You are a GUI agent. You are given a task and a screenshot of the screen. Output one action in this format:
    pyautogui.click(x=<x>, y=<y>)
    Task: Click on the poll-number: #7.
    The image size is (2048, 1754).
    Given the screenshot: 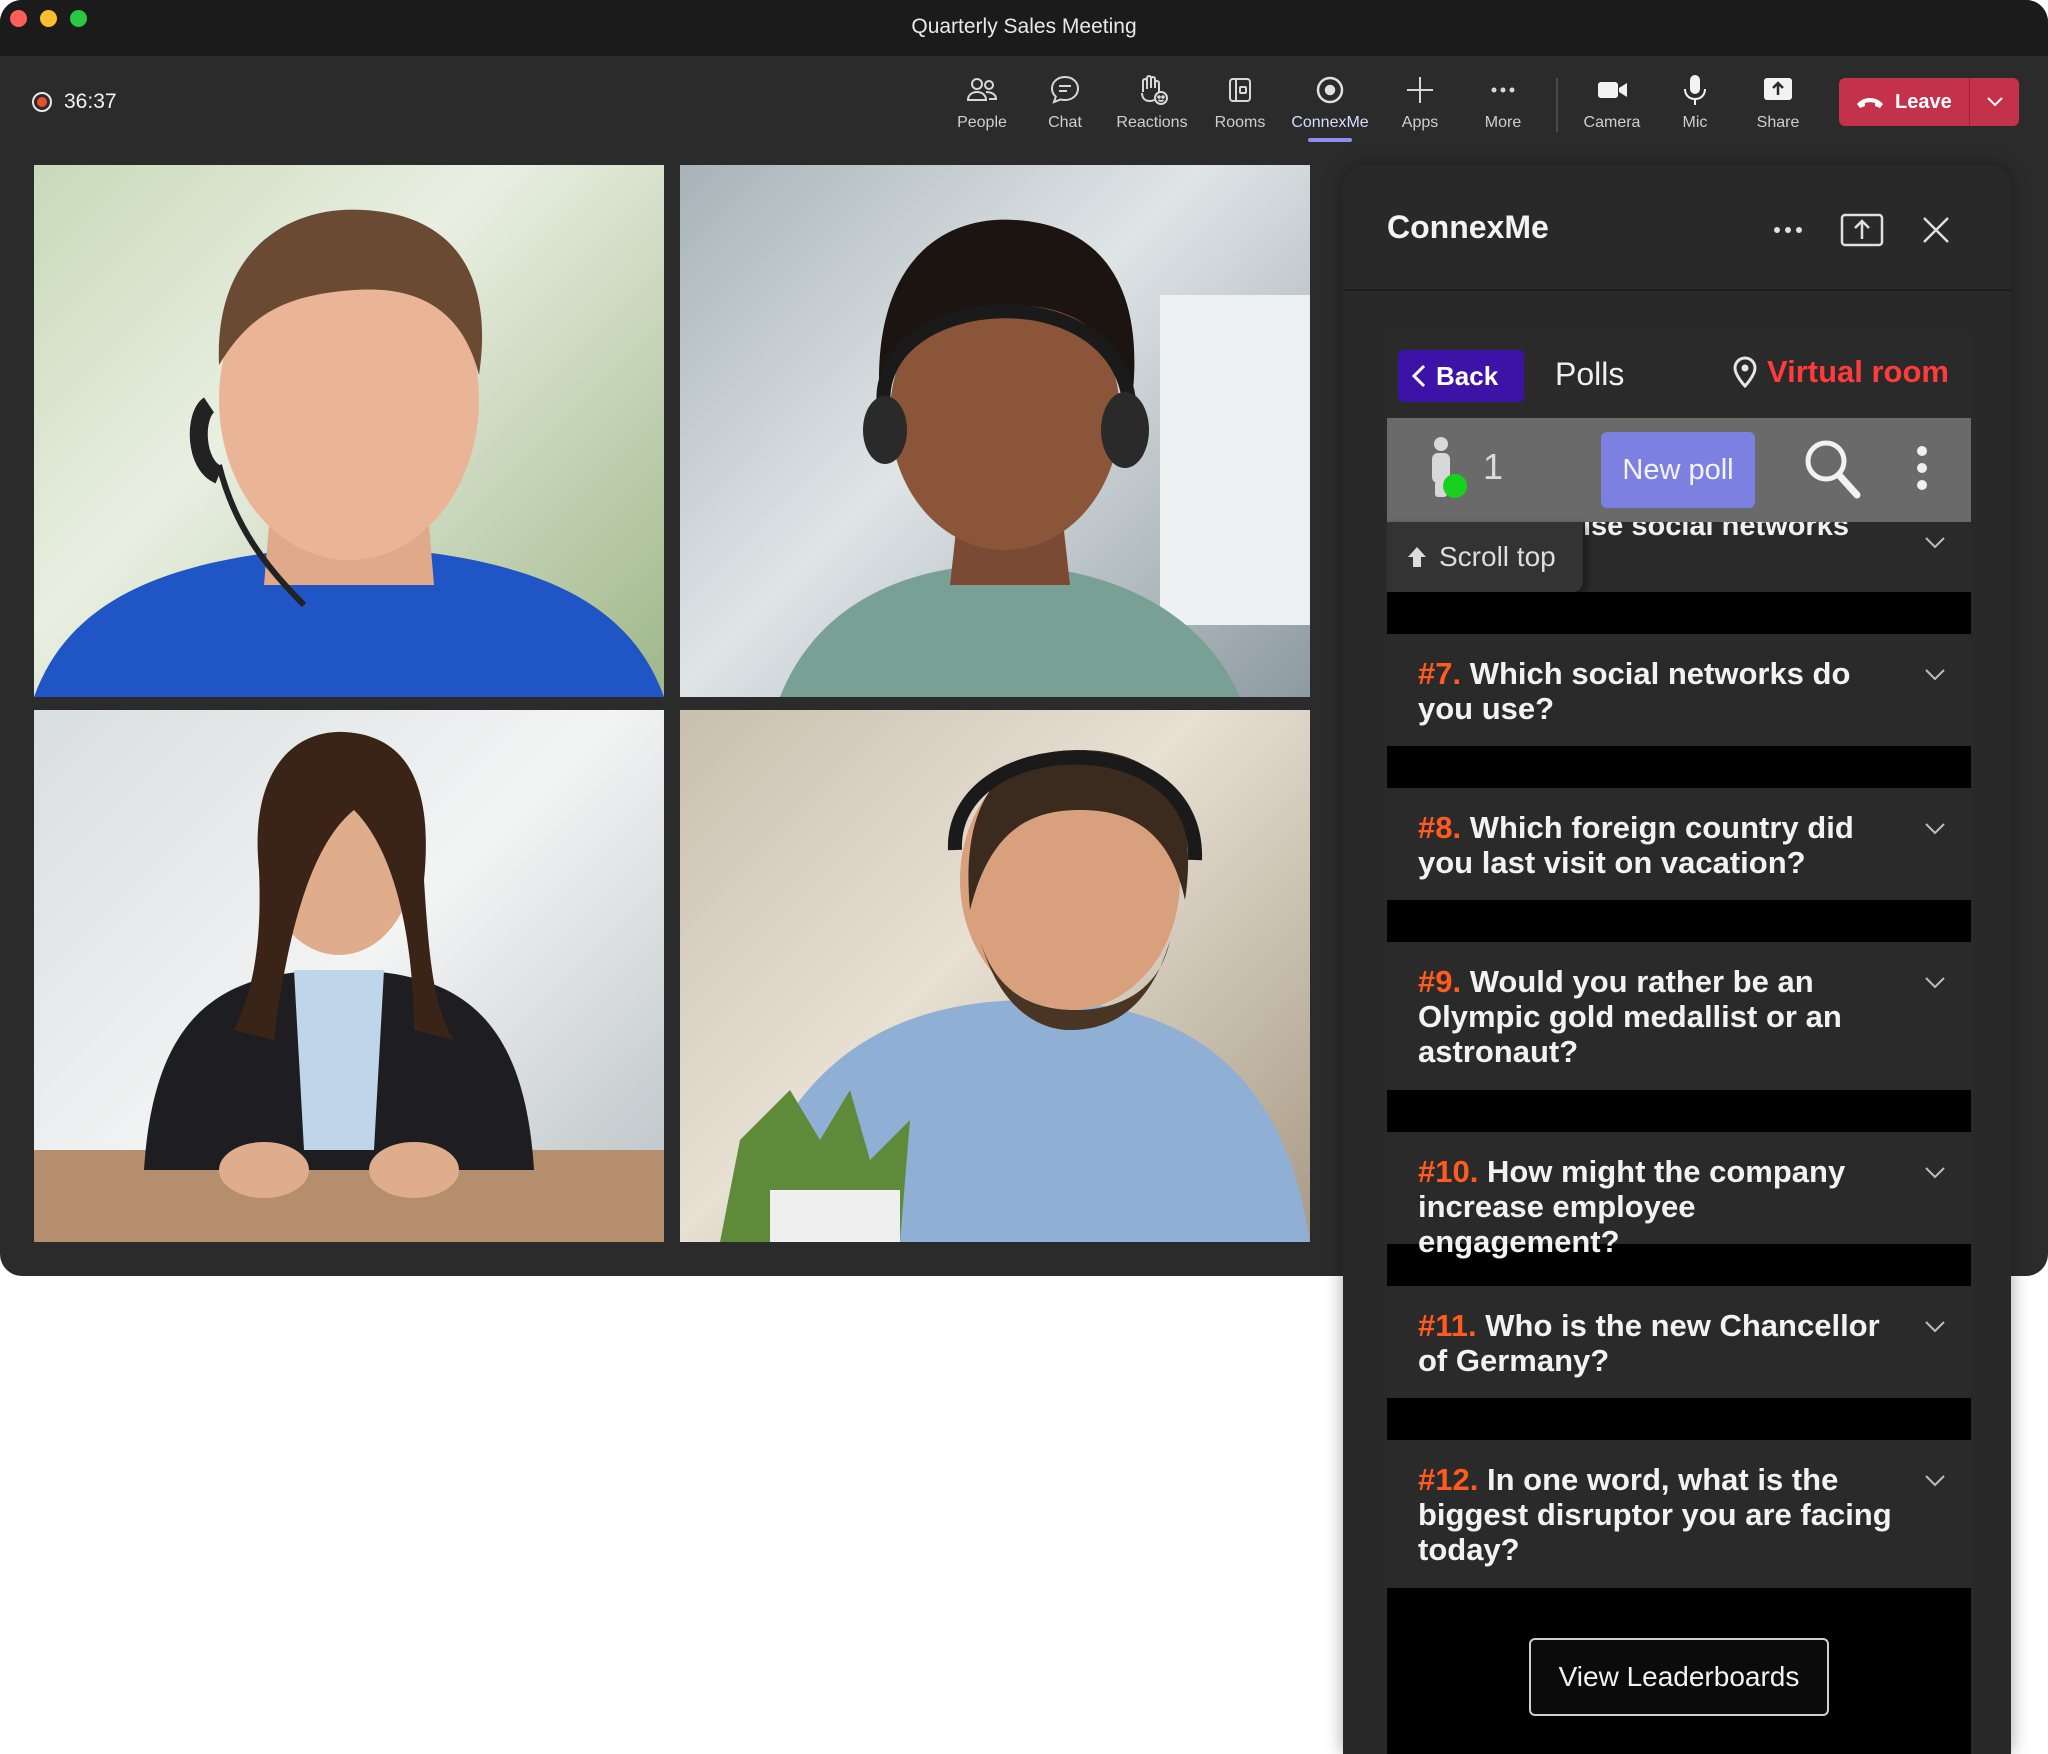 What is the action you would take?
    pyautogui.click(x=1439, y=673)
    